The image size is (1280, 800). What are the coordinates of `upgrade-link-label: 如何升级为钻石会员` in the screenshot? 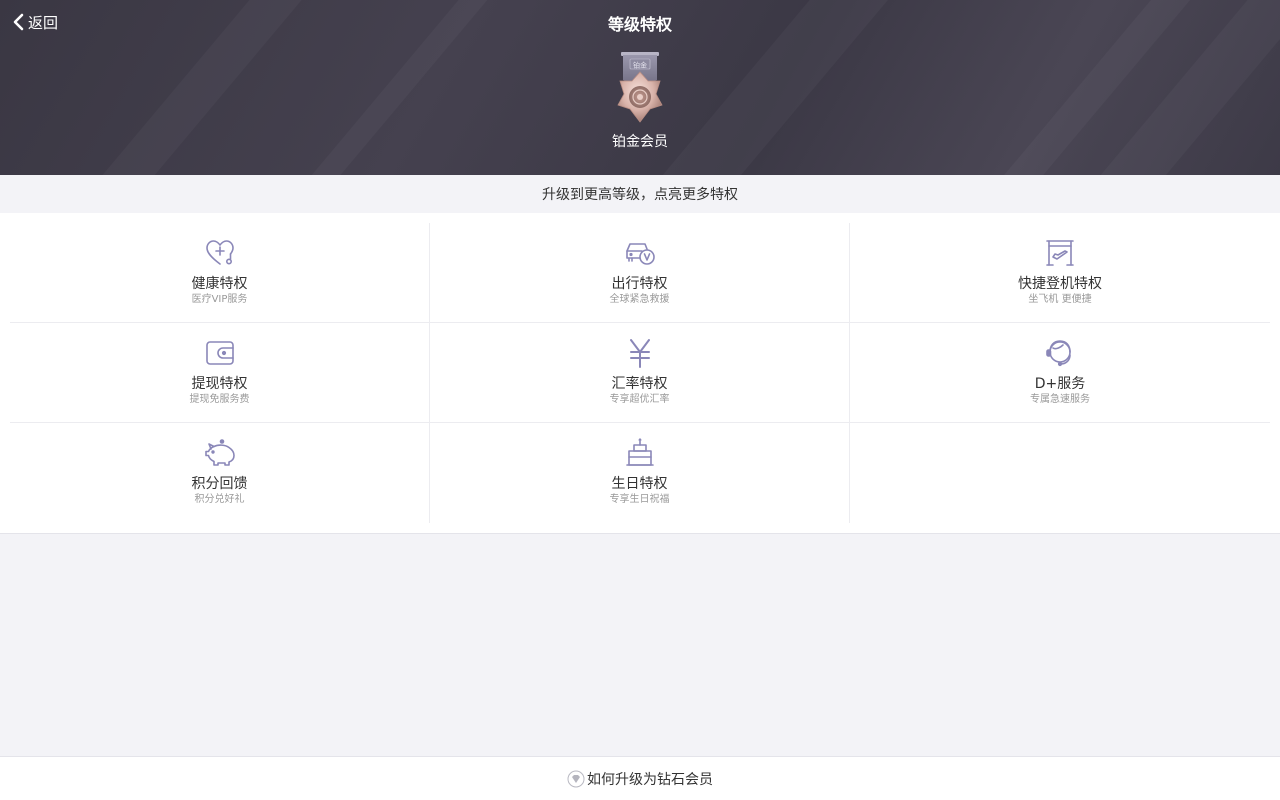 It's located at (650, 779).